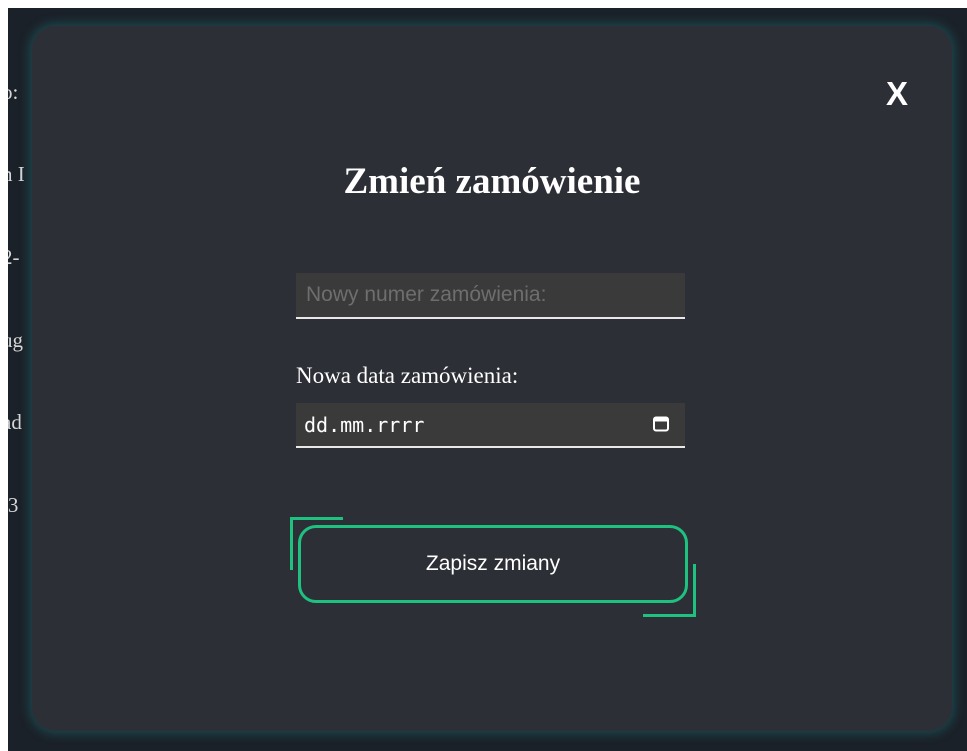 This screenshot has width=967, height=751. What do you see at coordinates (407, 375) in the screenshot?
I see `order-date-label: Nowa data zamówienia:` at bounding box center [407, 375].